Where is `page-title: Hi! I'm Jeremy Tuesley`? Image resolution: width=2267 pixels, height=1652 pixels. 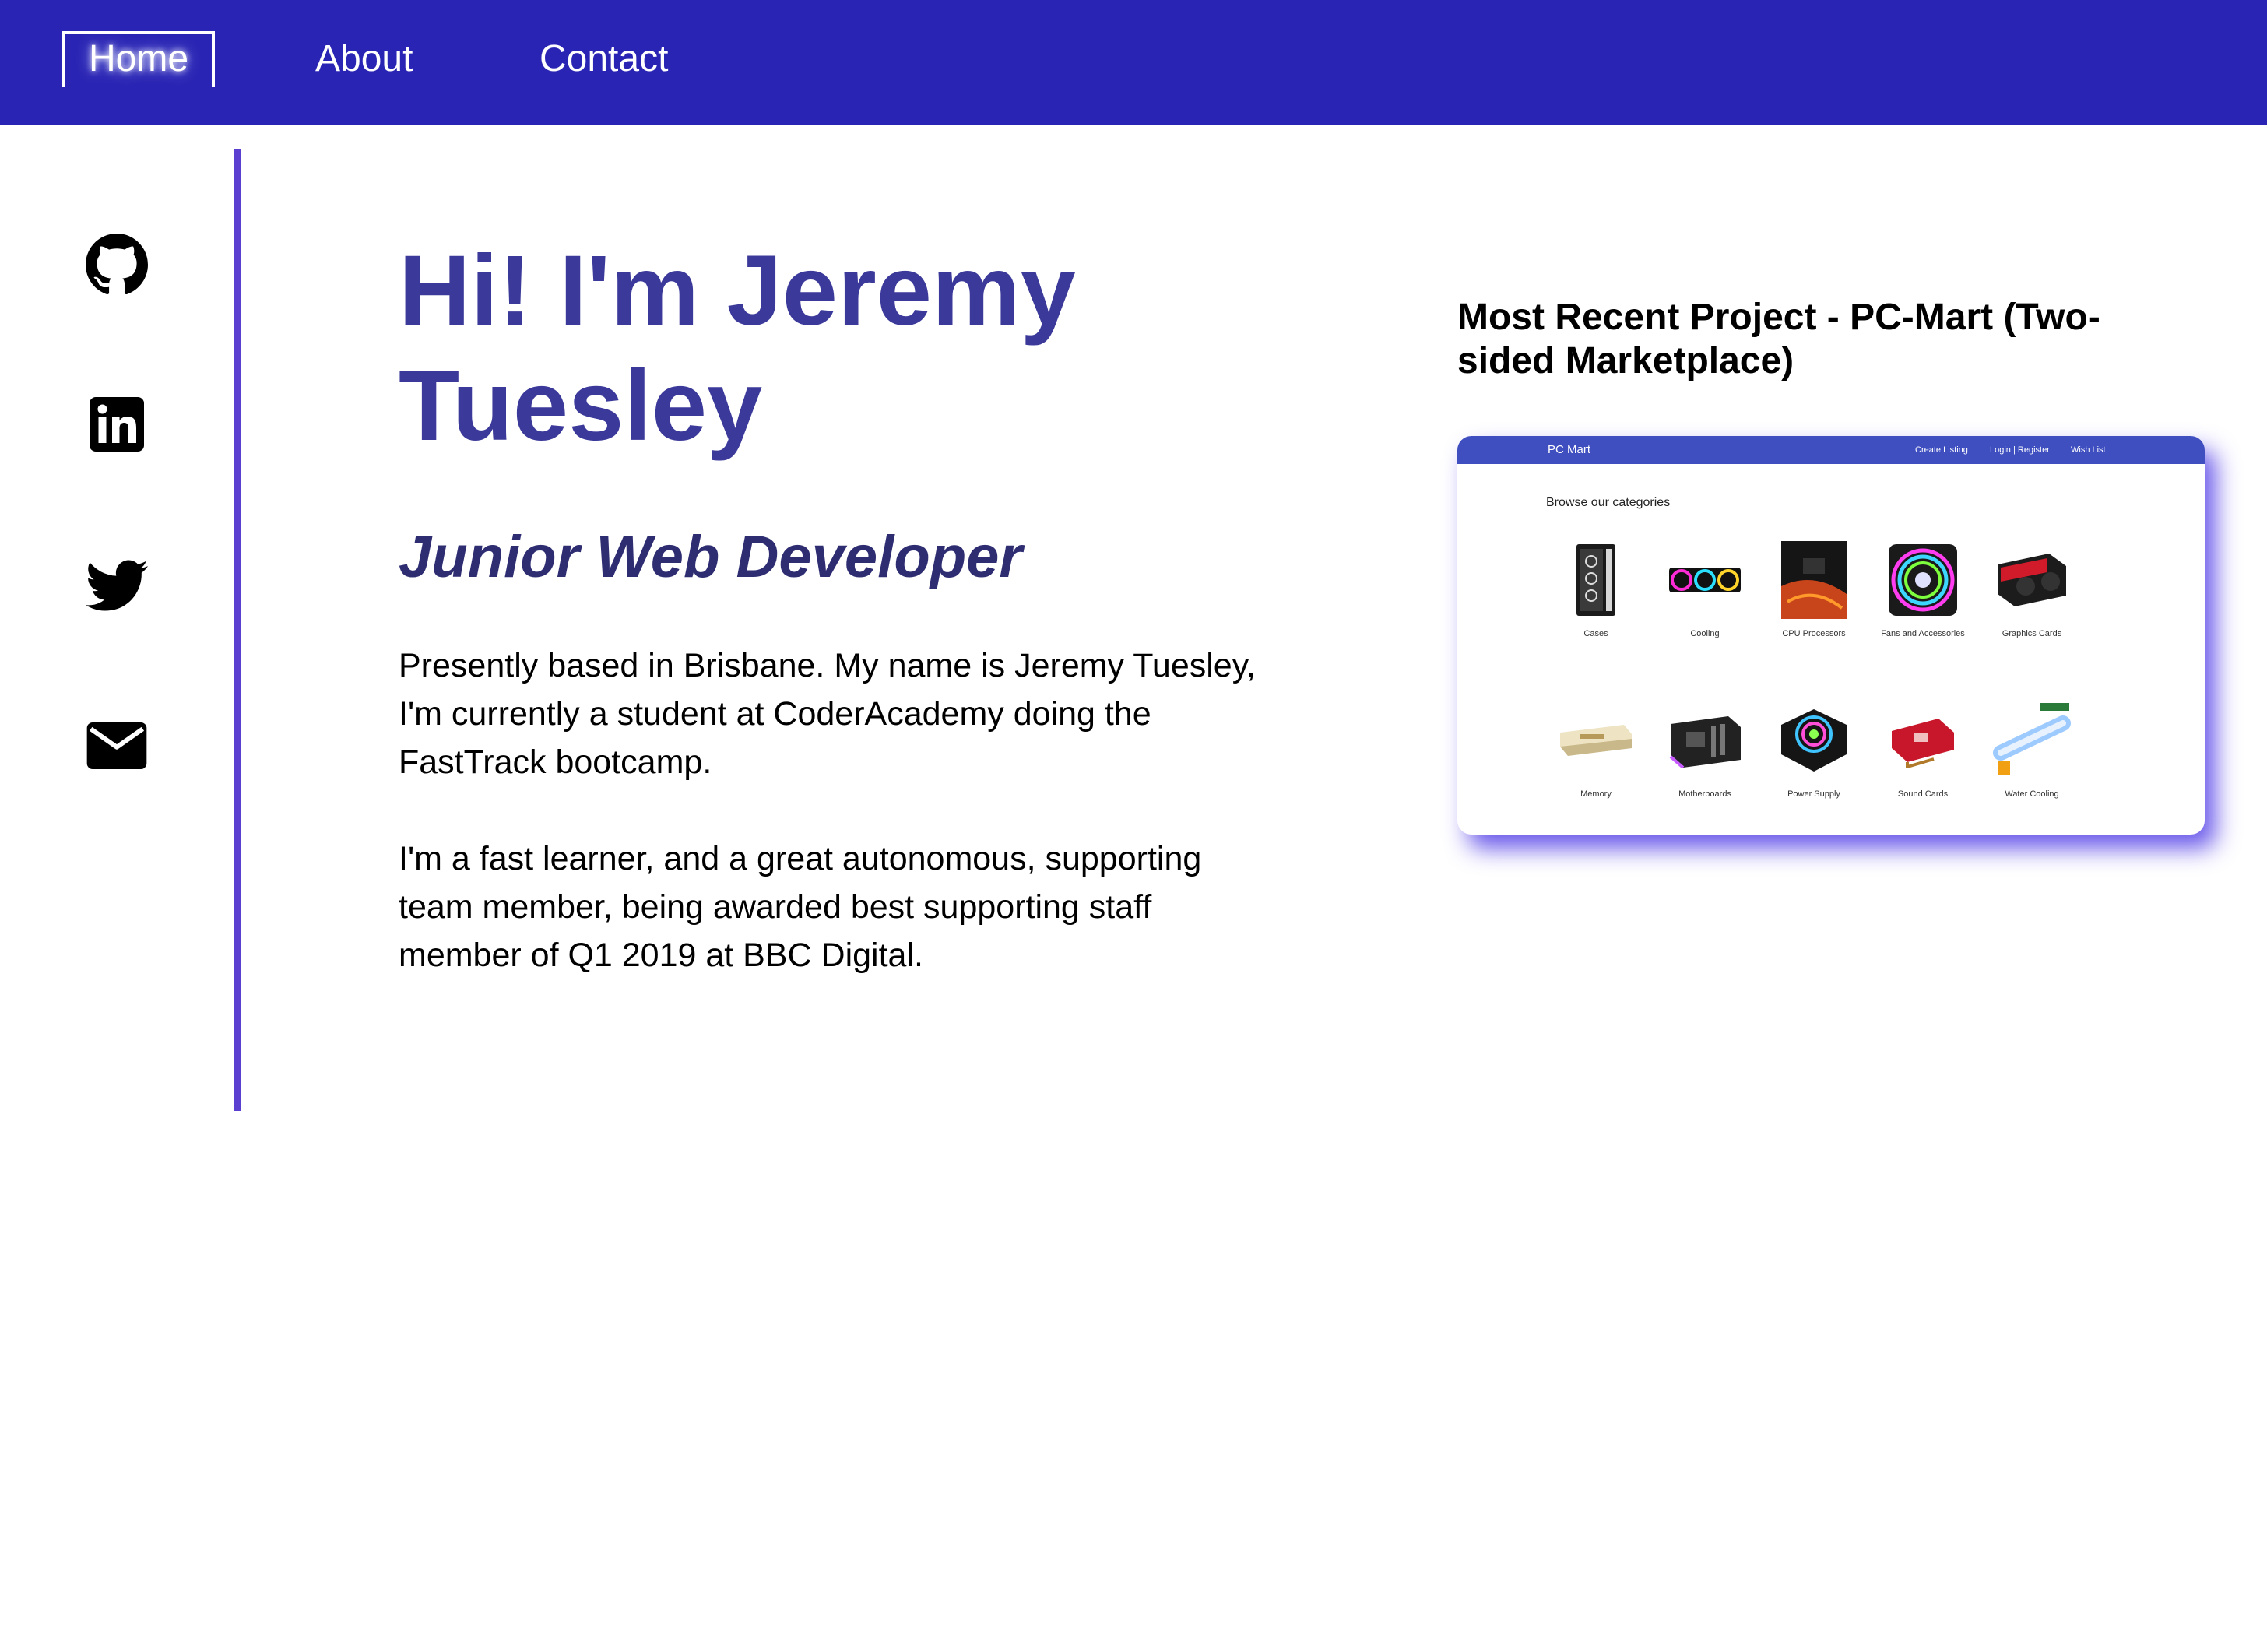
page-title: Hi! I'm Jeremy Tuesley is located at coordinates (737, 348).